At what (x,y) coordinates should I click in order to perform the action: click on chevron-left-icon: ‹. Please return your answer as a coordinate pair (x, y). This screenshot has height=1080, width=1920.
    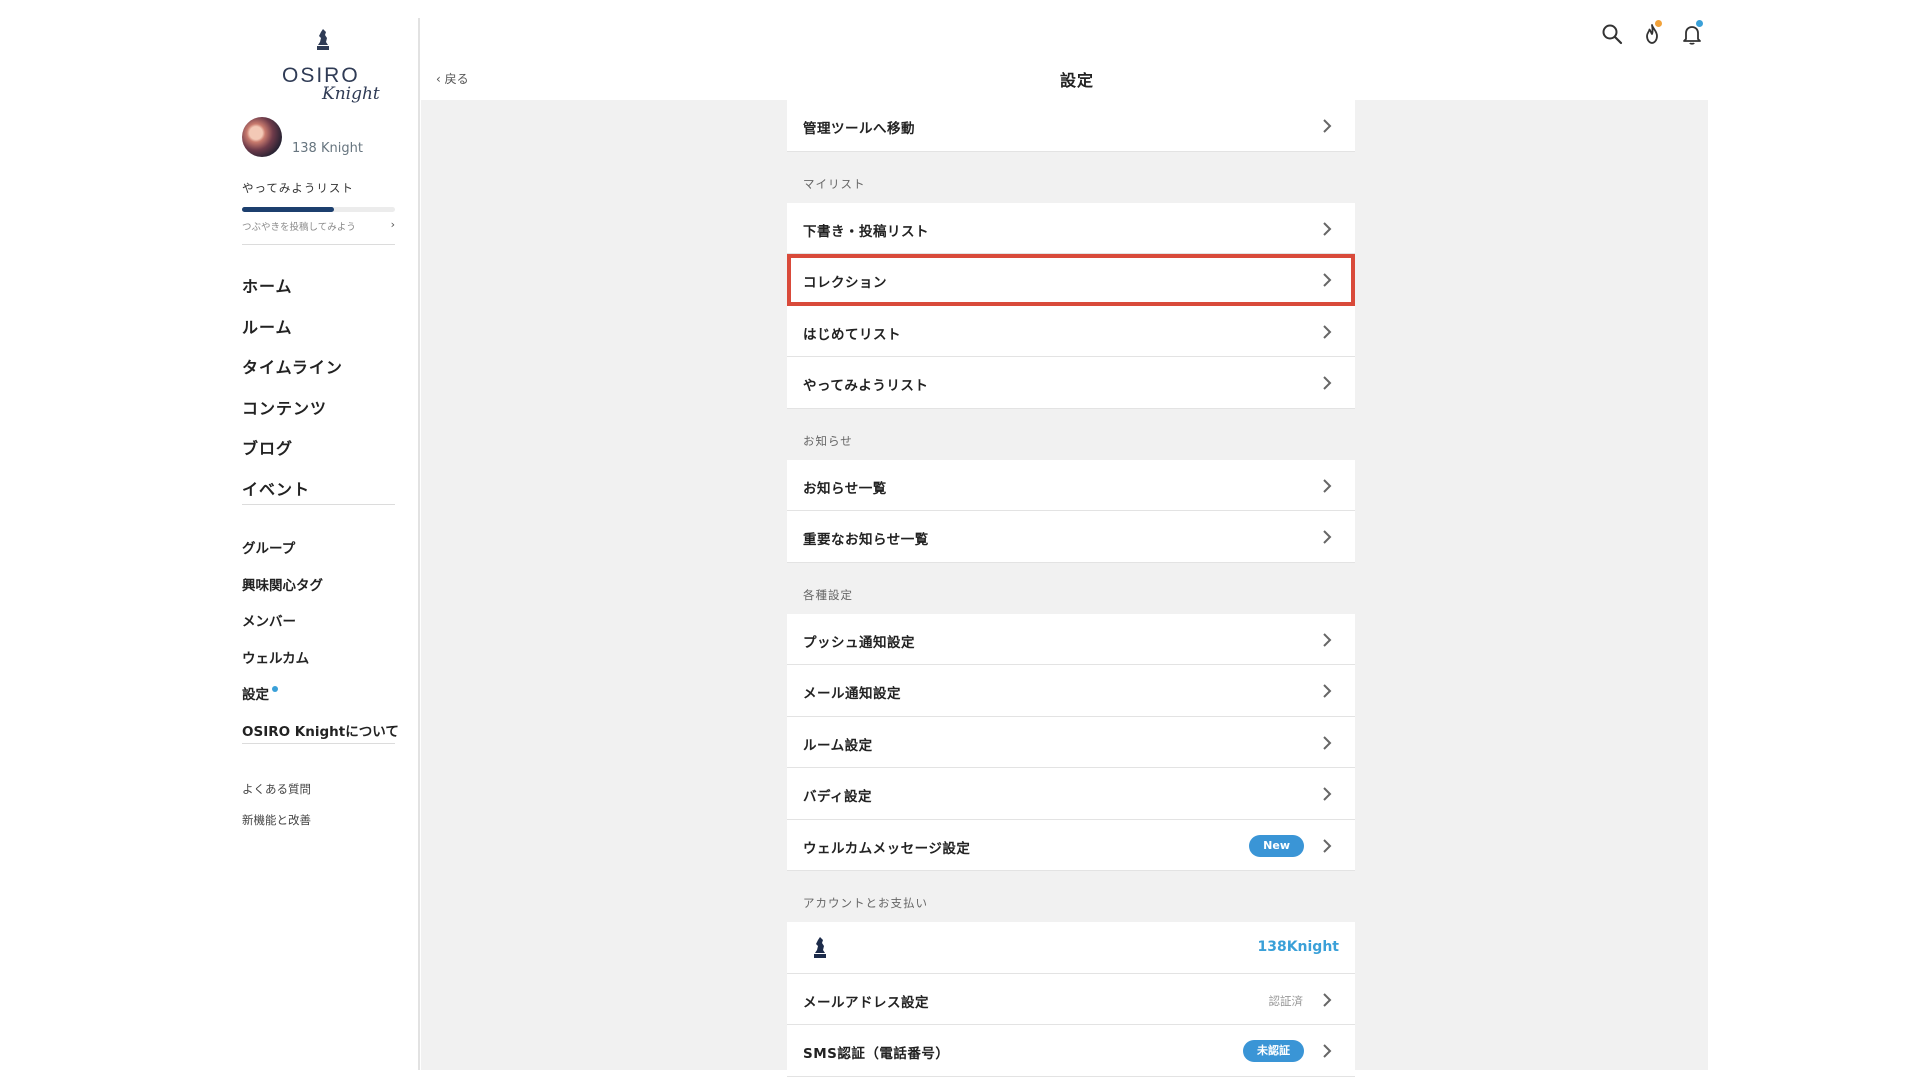
    Looking at the image, I should click on (438, 79).